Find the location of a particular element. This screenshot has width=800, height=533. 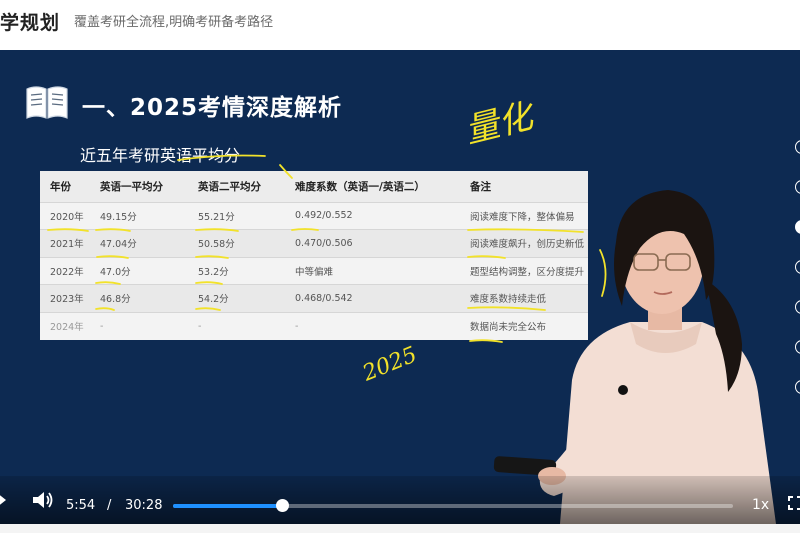

bottom-strip is located at coordinates (400, 528).